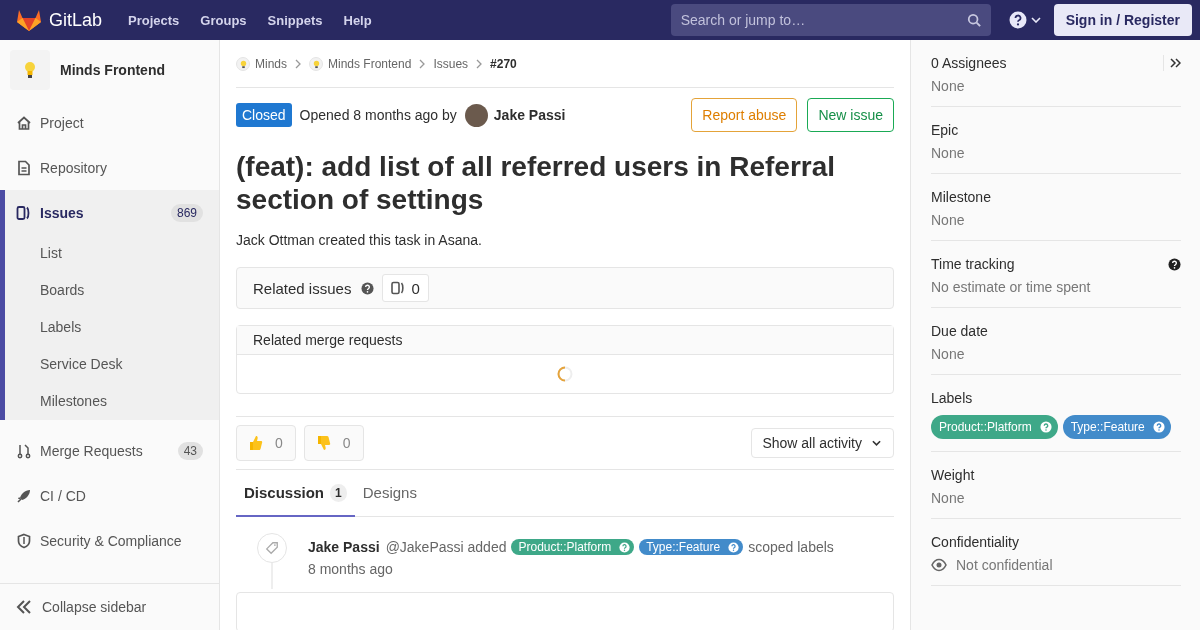 Image resolution: width=1200 pixels, height=630 pixels. Describe the element at coordinates (109, 495) in the screenshot. I see `sidebar-item: CI / CD` at that location.